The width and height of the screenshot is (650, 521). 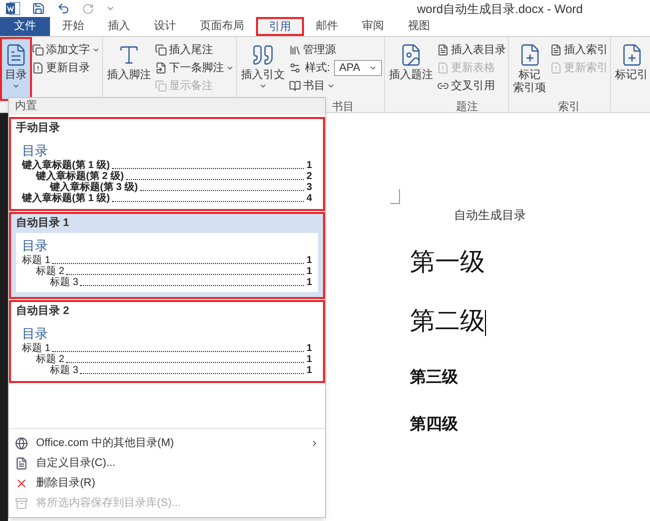 What do you see at coordinates (280, 26) in the screenshot?
I see `ribbon-tab: 引用` at bounding box center [280, 26].